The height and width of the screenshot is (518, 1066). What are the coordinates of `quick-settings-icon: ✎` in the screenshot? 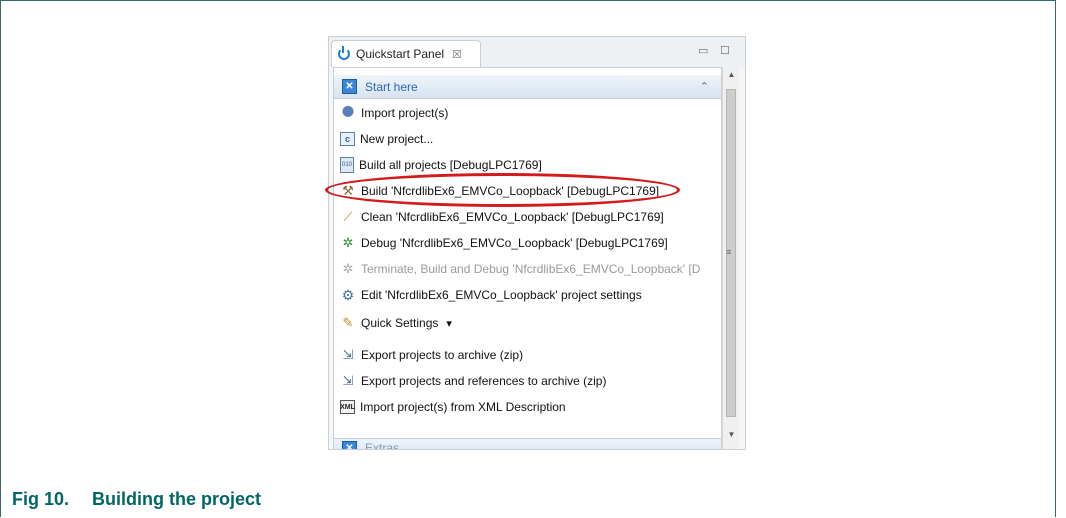 It's located at (348, 322).